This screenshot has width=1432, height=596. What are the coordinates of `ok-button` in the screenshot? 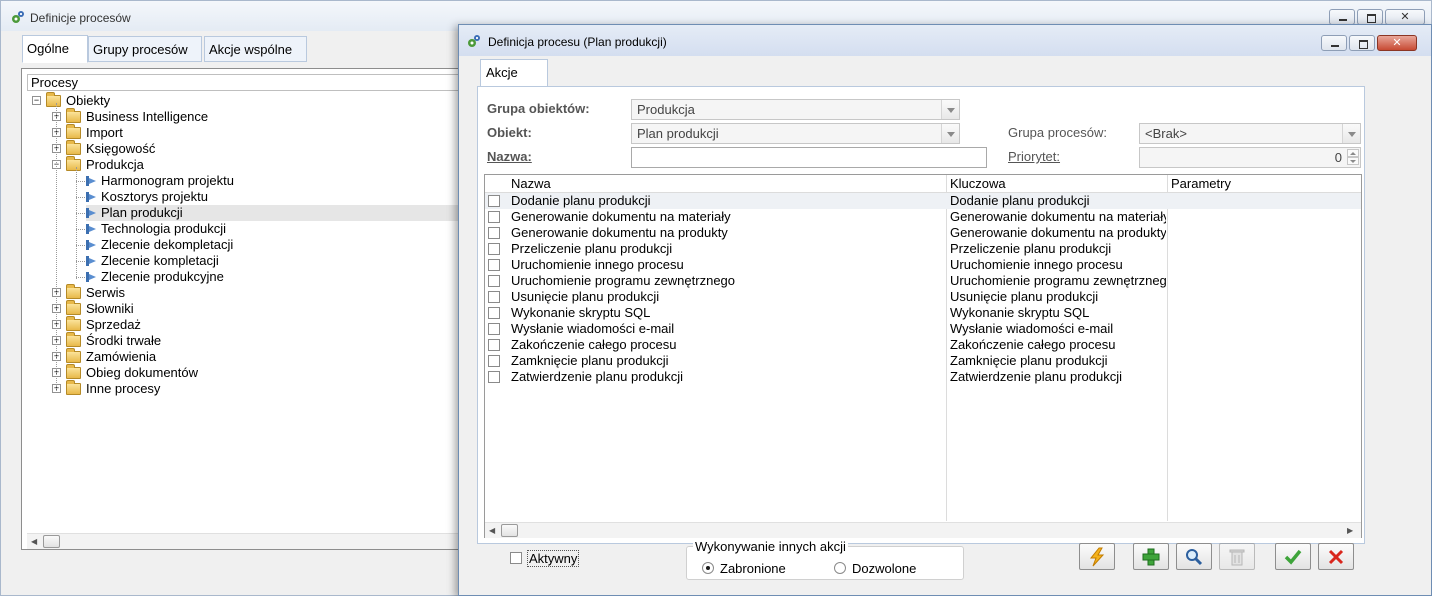 It's located at (1293, 556).